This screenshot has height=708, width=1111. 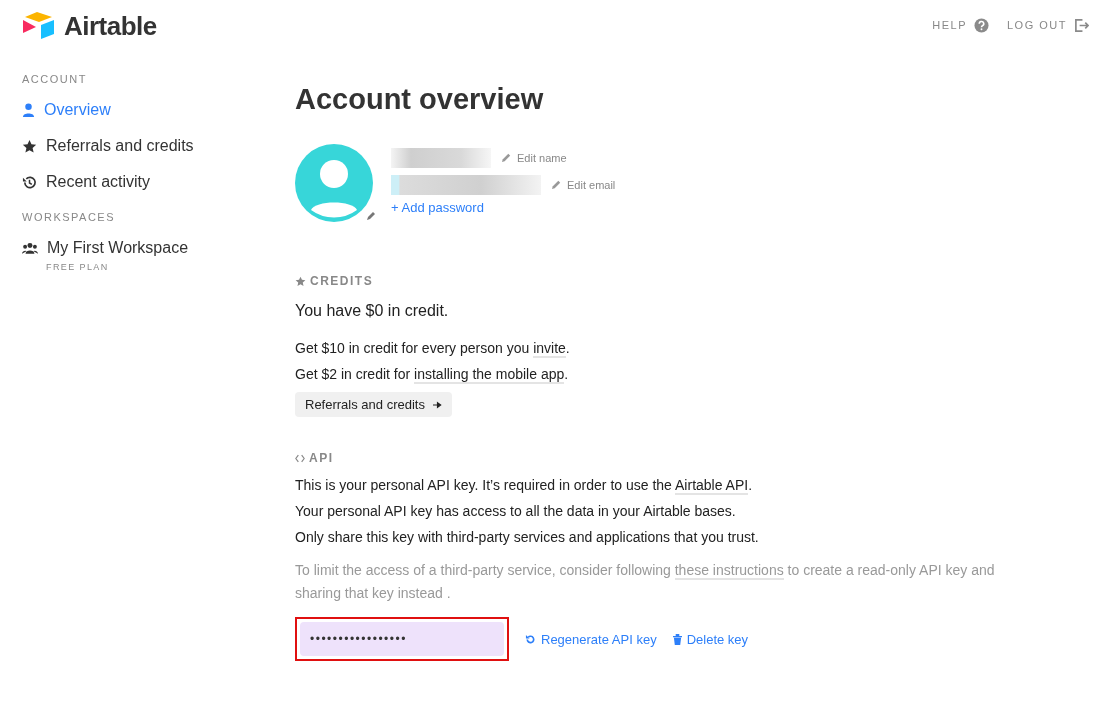 What do you see at coordinates (334, 183) in the screenshot?
I see `avatar-icon` at bounding box center [334, 183].